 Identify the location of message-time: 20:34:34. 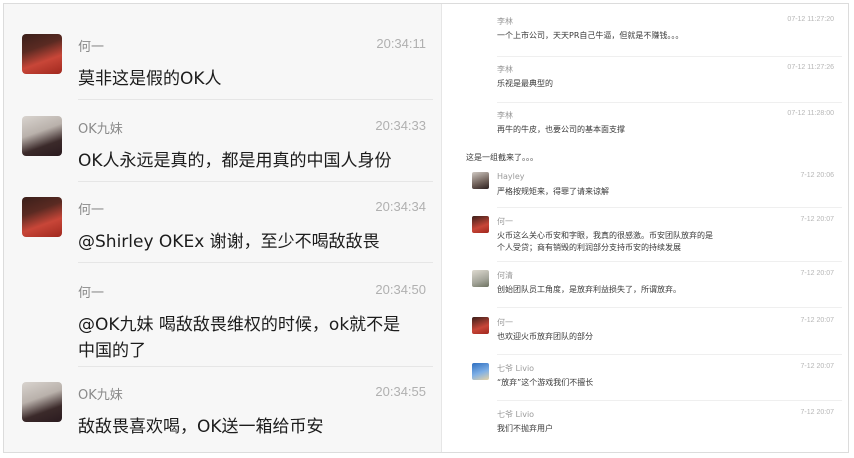
(400, 206).